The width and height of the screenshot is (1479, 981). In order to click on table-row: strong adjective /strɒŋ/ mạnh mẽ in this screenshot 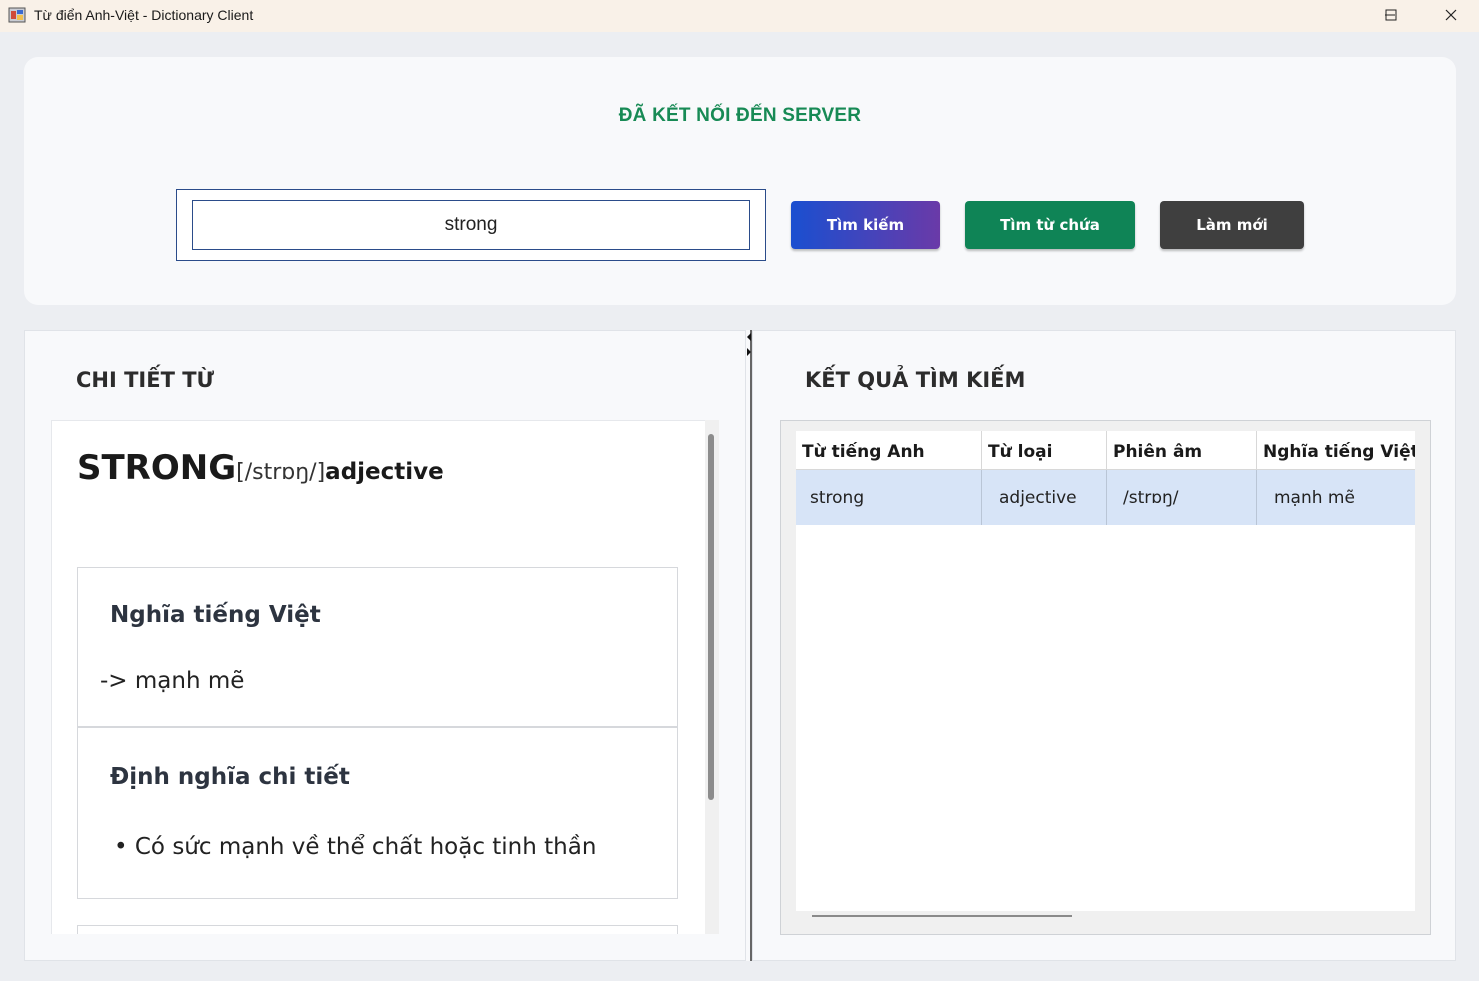, I will do `click(1105, 497)`.